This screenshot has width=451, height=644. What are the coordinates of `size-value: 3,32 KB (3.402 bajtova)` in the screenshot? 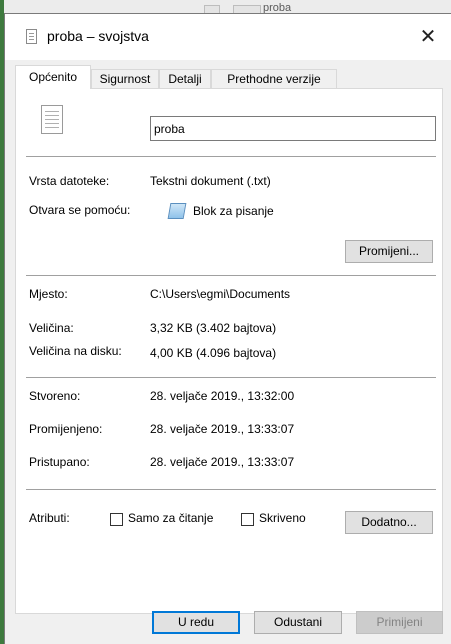 It's located at (213, 328).